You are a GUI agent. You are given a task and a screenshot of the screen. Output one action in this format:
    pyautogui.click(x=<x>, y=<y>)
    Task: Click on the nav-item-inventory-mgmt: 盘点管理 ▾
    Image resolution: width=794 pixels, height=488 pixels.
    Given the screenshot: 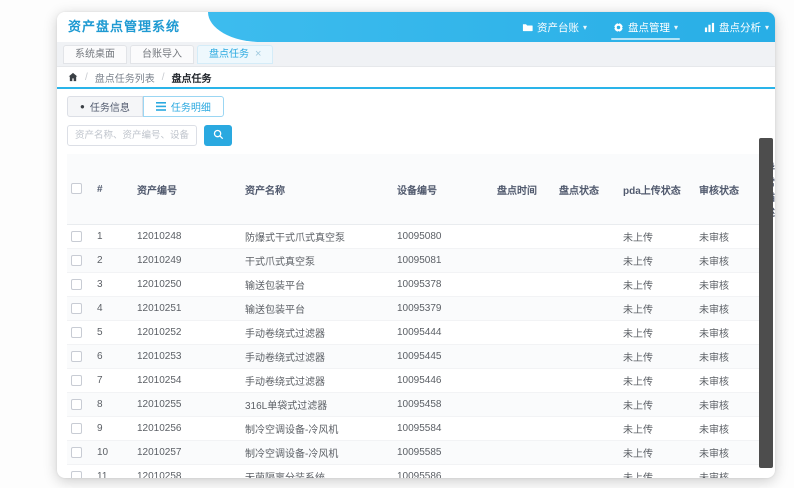 What is the action you would take?
    pyautogui.click(x=645, y=27)
    